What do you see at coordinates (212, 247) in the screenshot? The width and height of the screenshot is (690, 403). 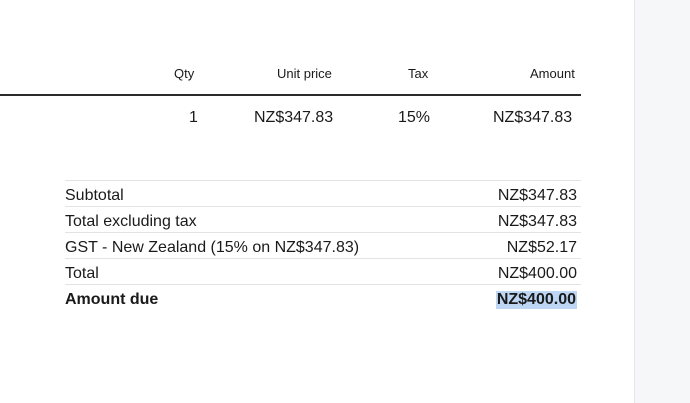 I see `summary-label: GST - New Zealand (15% on NZ$347.83)` at bounding box center [212, 247].